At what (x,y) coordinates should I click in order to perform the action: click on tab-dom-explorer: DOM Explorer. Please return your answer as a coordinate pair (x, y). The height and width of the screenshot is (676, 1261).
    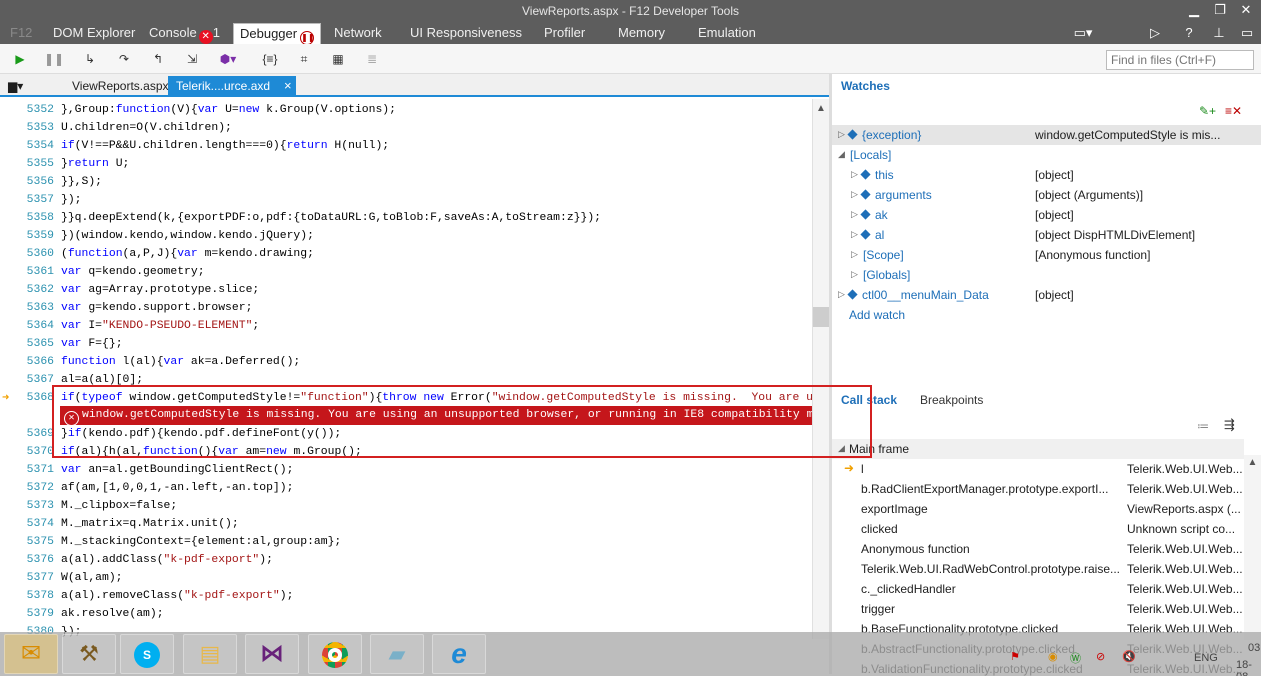
    Looking at the image, I should click on (94, 33).